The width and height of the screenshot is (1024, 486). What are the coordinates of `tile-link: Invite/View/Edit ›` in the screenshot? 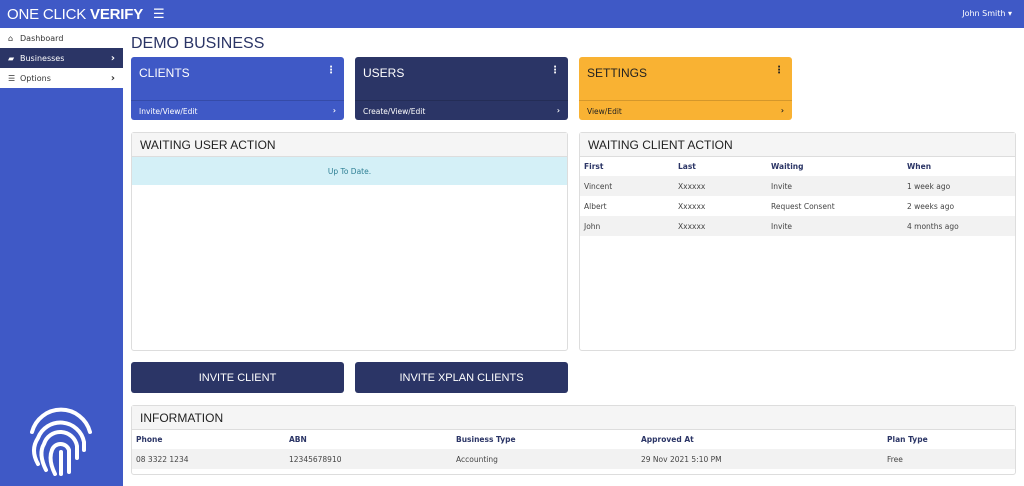 It's located at (237, 110).